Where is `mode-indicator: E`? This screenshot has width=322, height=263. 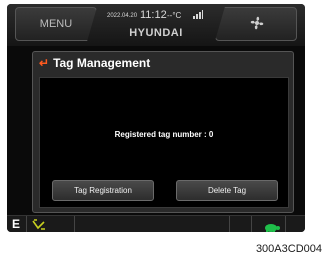 mode-indicator: E is located at coordinates (16, 224).